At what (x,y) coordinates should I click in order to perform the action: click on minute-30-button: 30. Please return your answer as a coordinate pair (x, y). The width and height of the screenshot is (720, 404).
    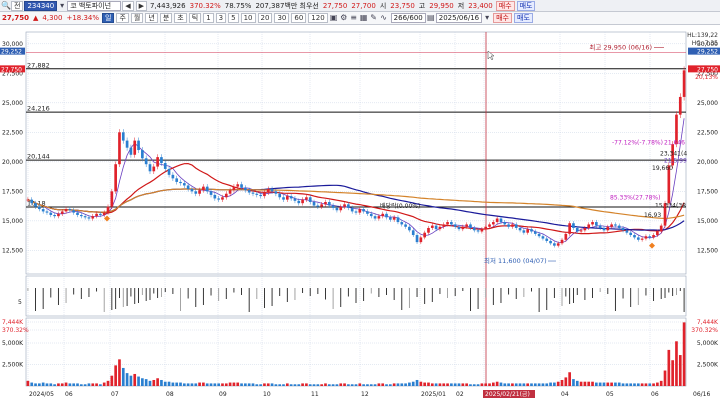
    Looking at the image, I should click on (282, 18).